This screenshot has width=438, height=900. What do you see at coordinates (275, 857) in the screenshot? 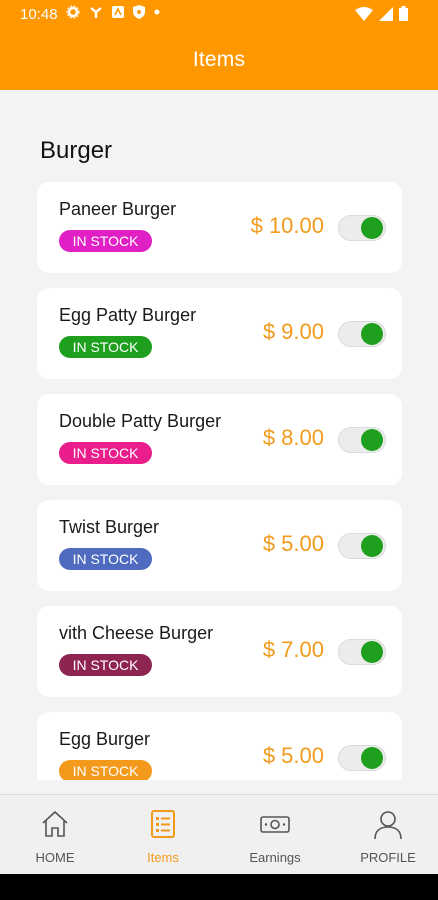
I see `nav-earnings-label: Earnings` at bounding box center [275, 857].